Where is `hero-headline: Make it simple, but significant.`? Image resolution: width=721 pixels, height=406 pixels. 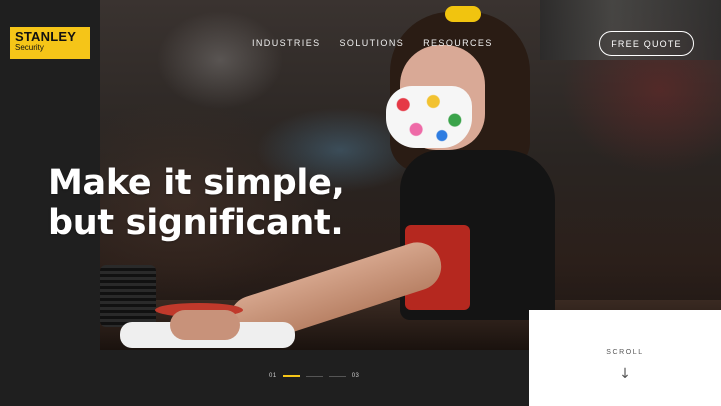
hero-headline: Make it simple, but significant. is located at coordinates (213, 203).